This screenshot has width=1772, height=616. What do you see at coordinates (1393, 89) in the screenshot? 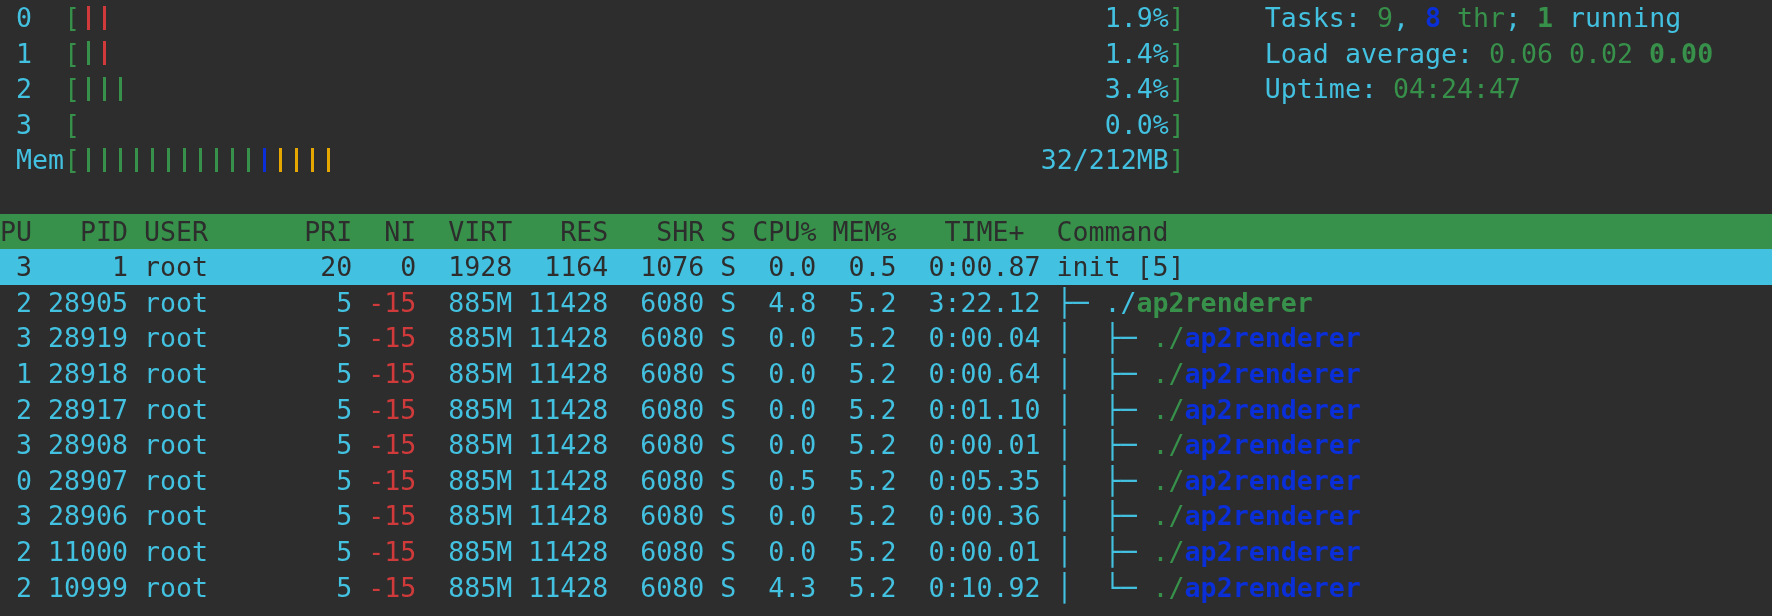
I see `uptime: Uptime: 04:24:47` at bounding box center [1393, 89].